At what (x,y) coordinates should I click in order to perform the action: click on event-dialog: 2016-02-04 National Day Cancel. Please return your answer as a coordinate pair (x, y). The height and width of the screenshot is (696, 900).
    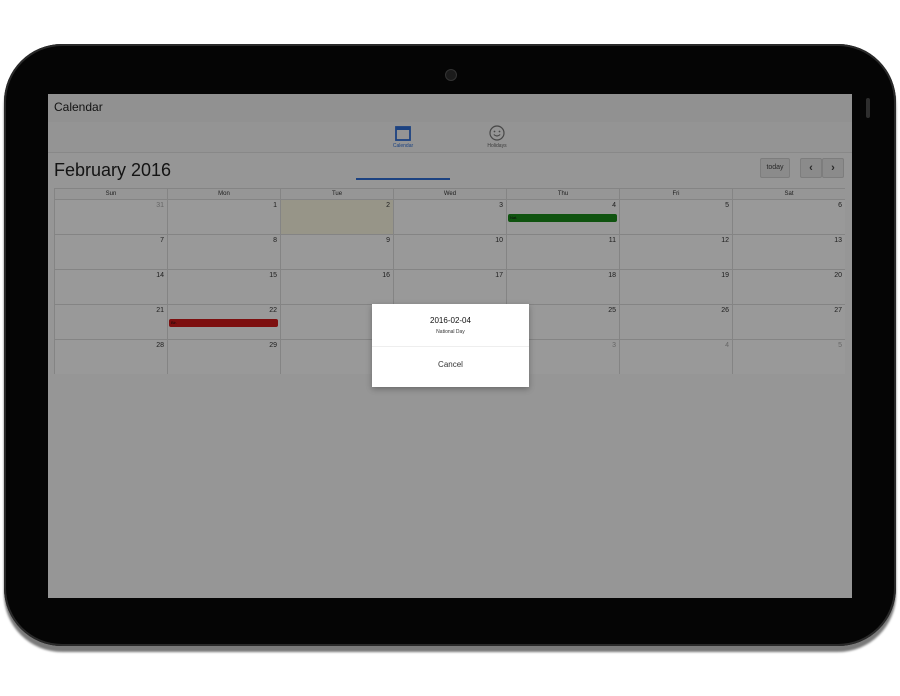
    Looking at the image, I should click on (450, 345).